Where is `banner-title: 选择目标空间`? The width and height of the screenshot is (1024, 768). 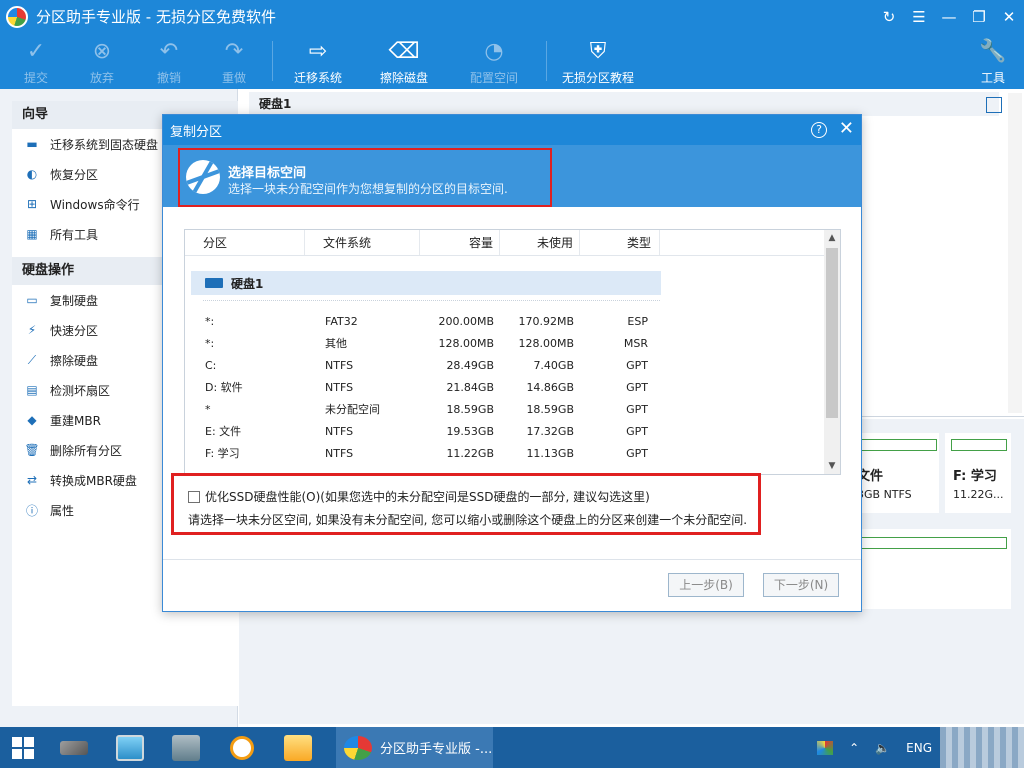 banner-title: 选择目标空间 is located at coordinates (267, 173).